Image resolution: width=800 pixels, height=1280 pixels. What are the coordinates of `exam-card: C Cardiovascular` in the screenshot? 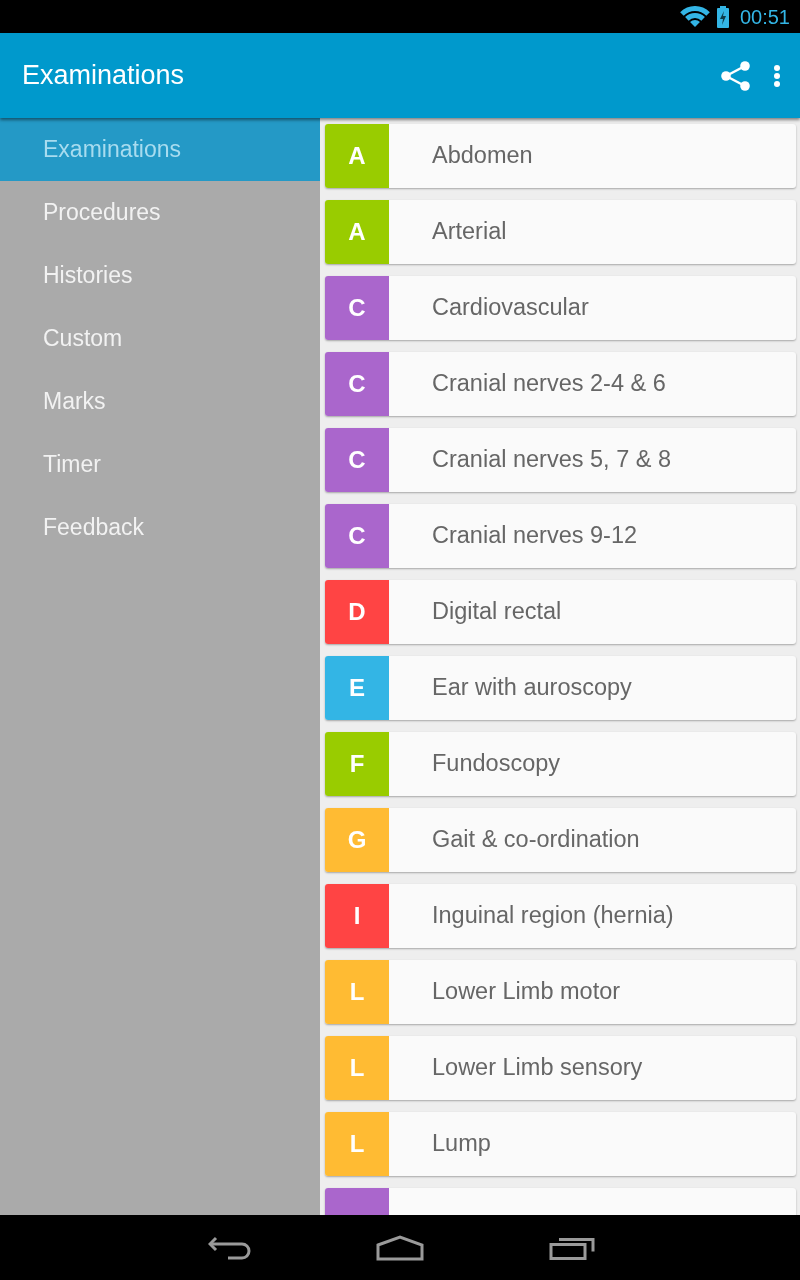 It's located at (560, 308).